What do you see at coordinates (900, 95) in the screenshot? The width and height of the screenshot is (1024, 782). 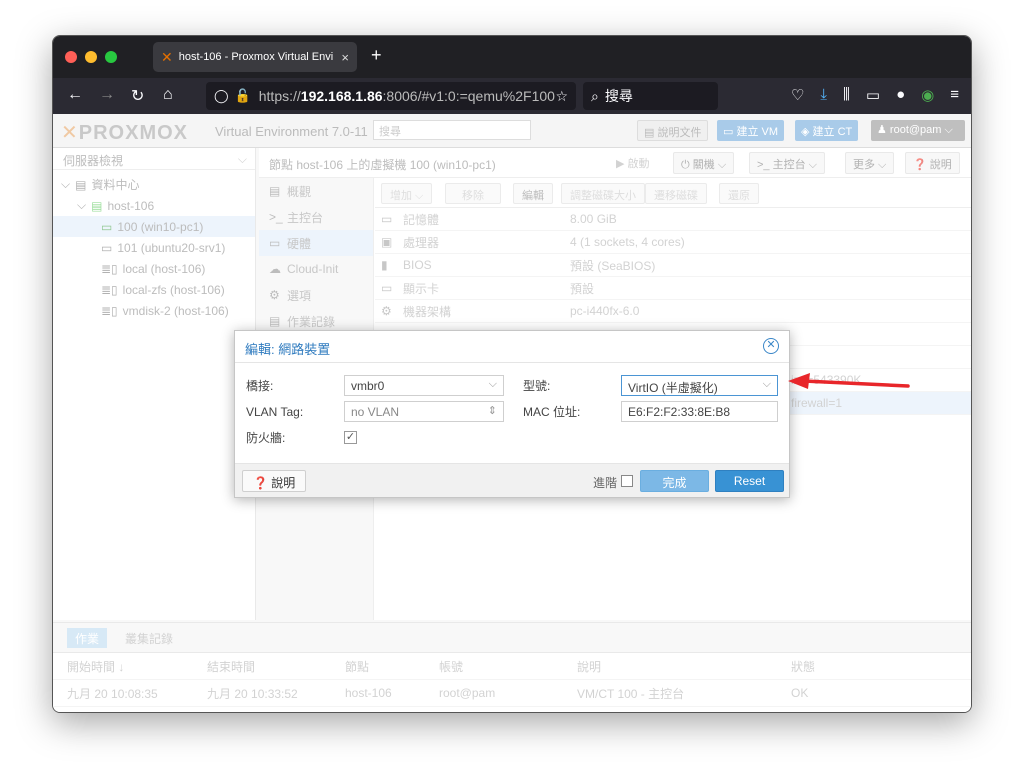 I see `extension-icon: ●` at bounding box center [900, 95].